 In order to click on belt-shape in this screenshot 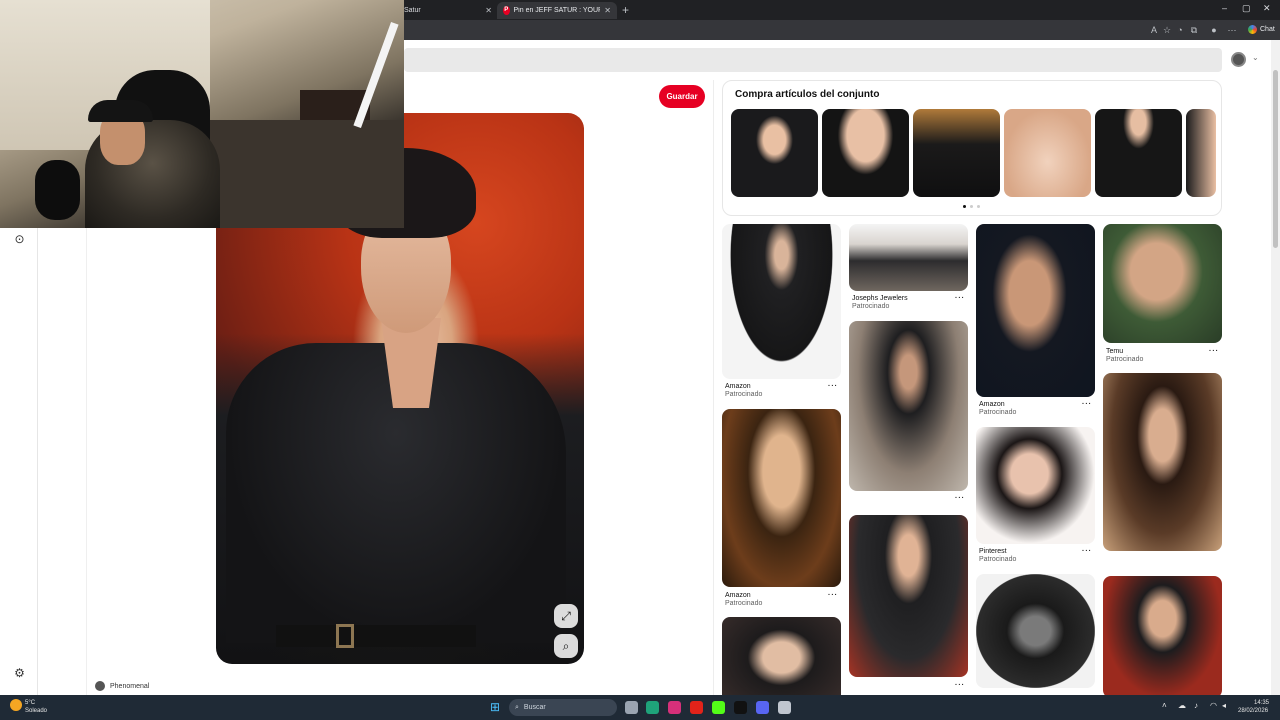, I will do `click(376, 636)`.